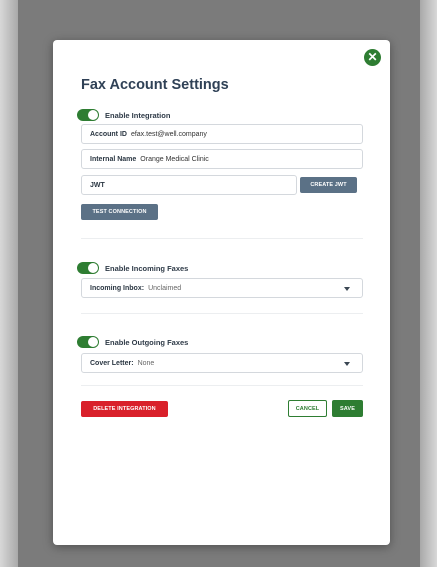 The width and height of the screenshot is (437, 567). I want to click on backdrop-edge-left, so click(9, 283).